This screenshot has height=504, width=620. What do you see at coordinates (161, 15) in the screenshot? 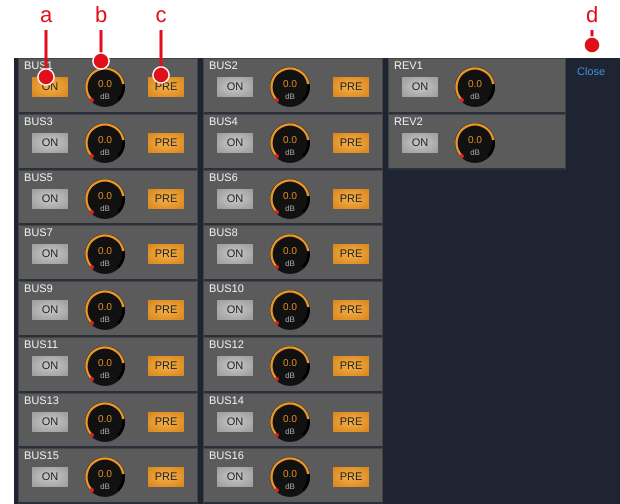
I see `callout-label: c` at bounding box center [161, 15].